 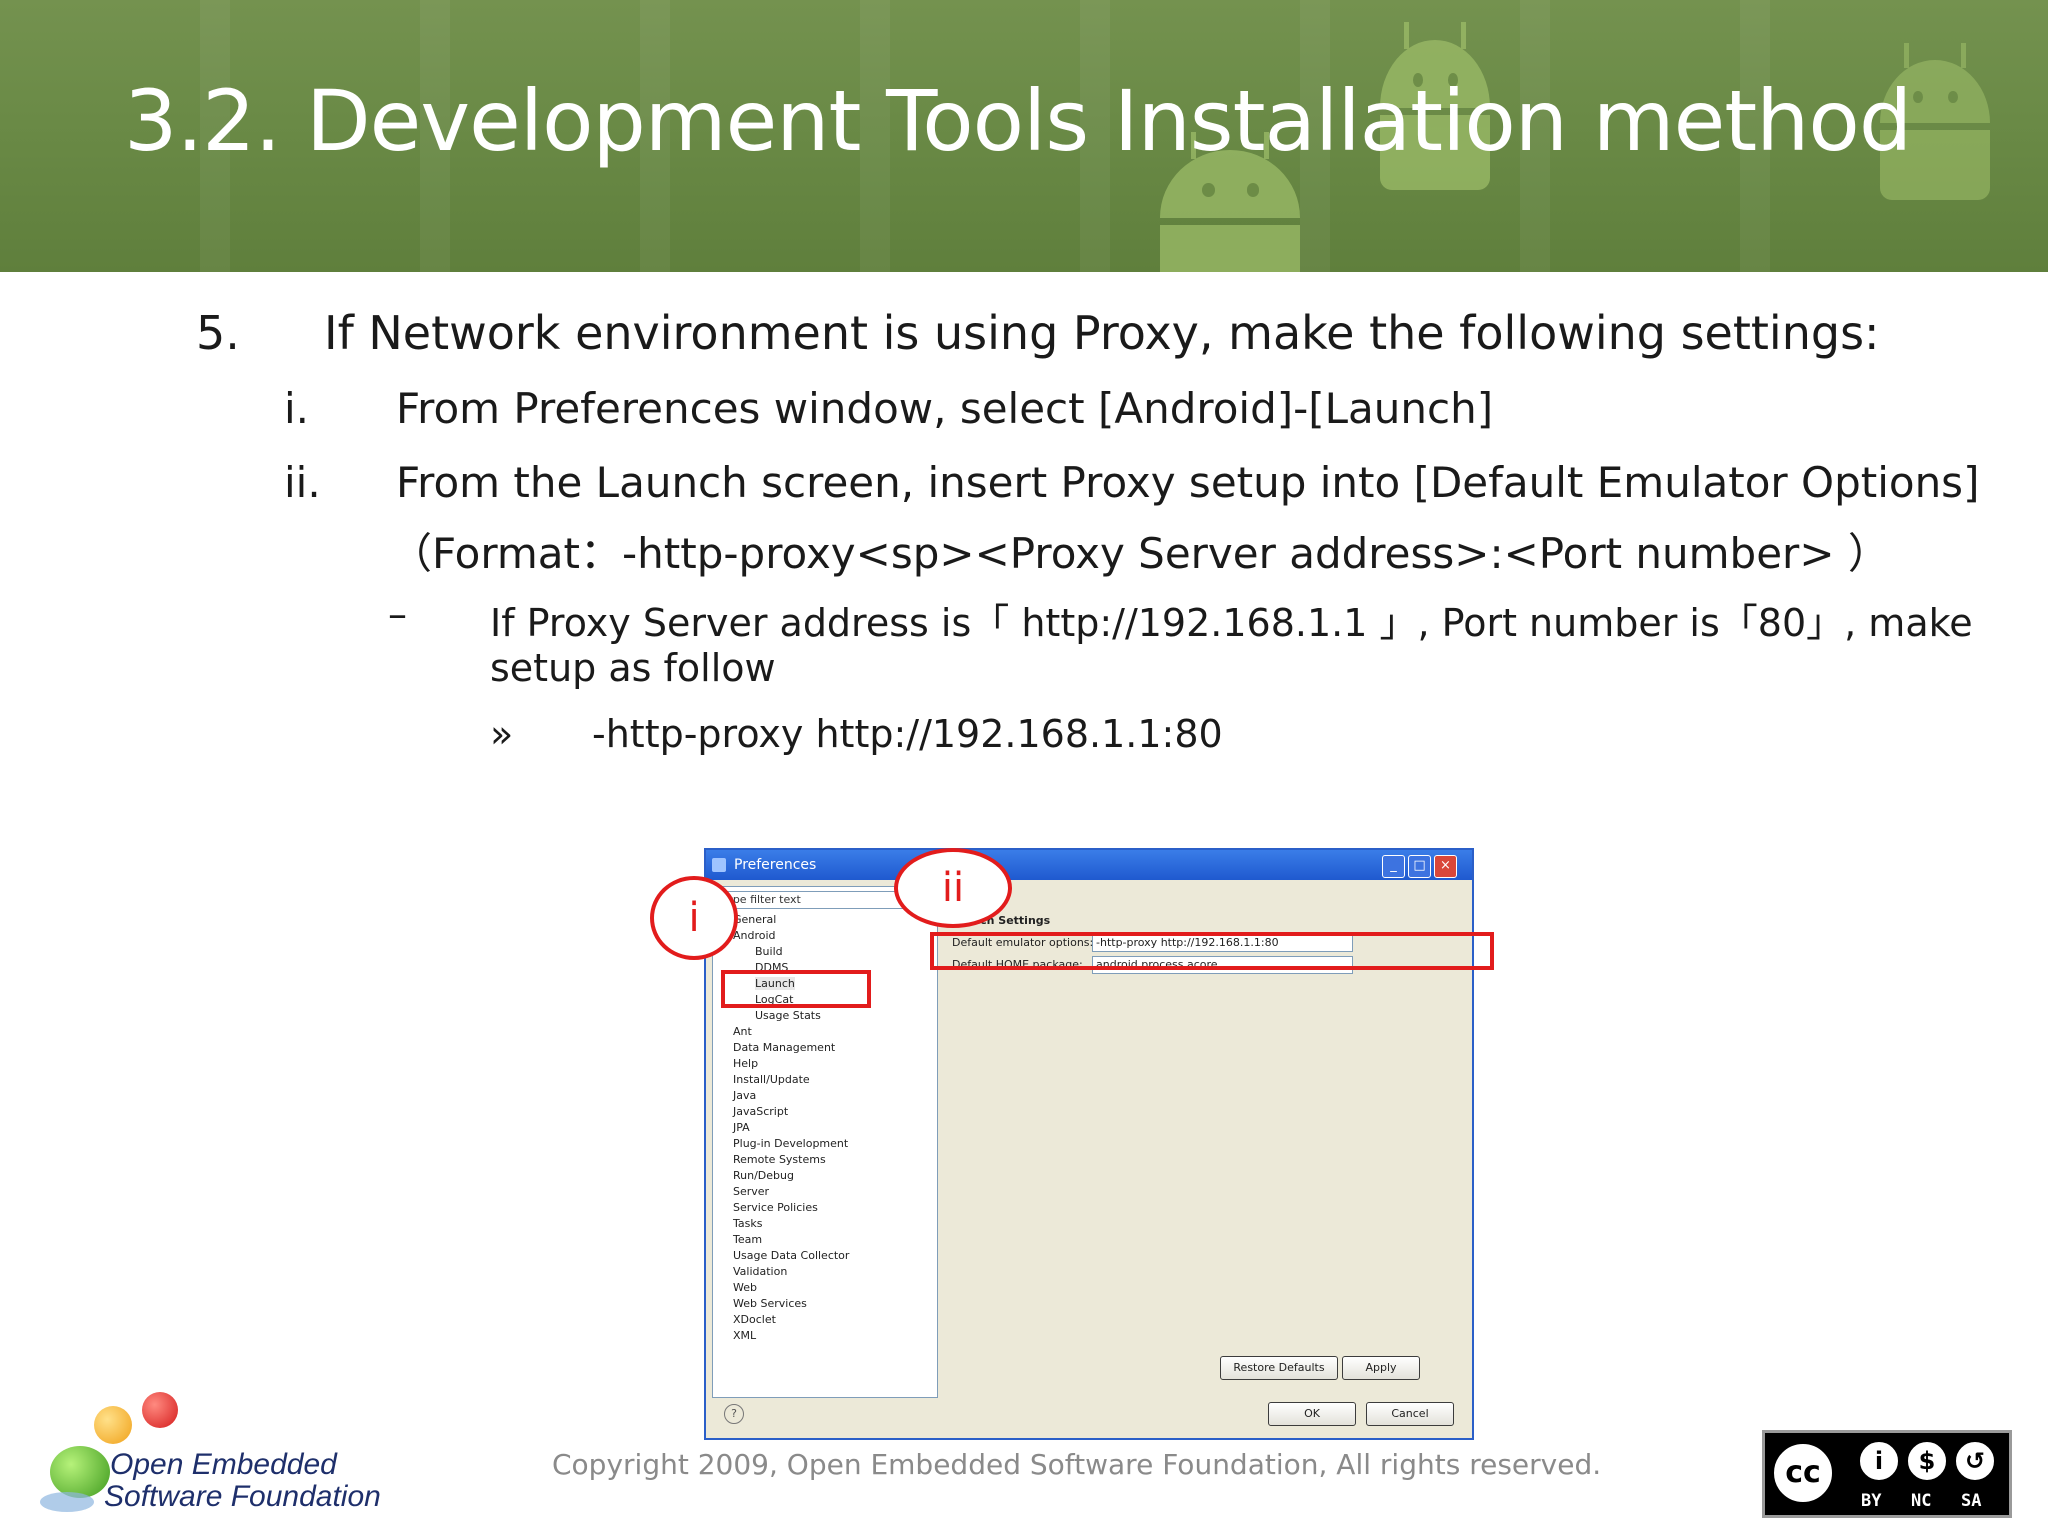 What do you see at coordinates (763, 1175) in the screenshot?
I see `tree-item: Run/Debug` at bounding box center [763, 1175].